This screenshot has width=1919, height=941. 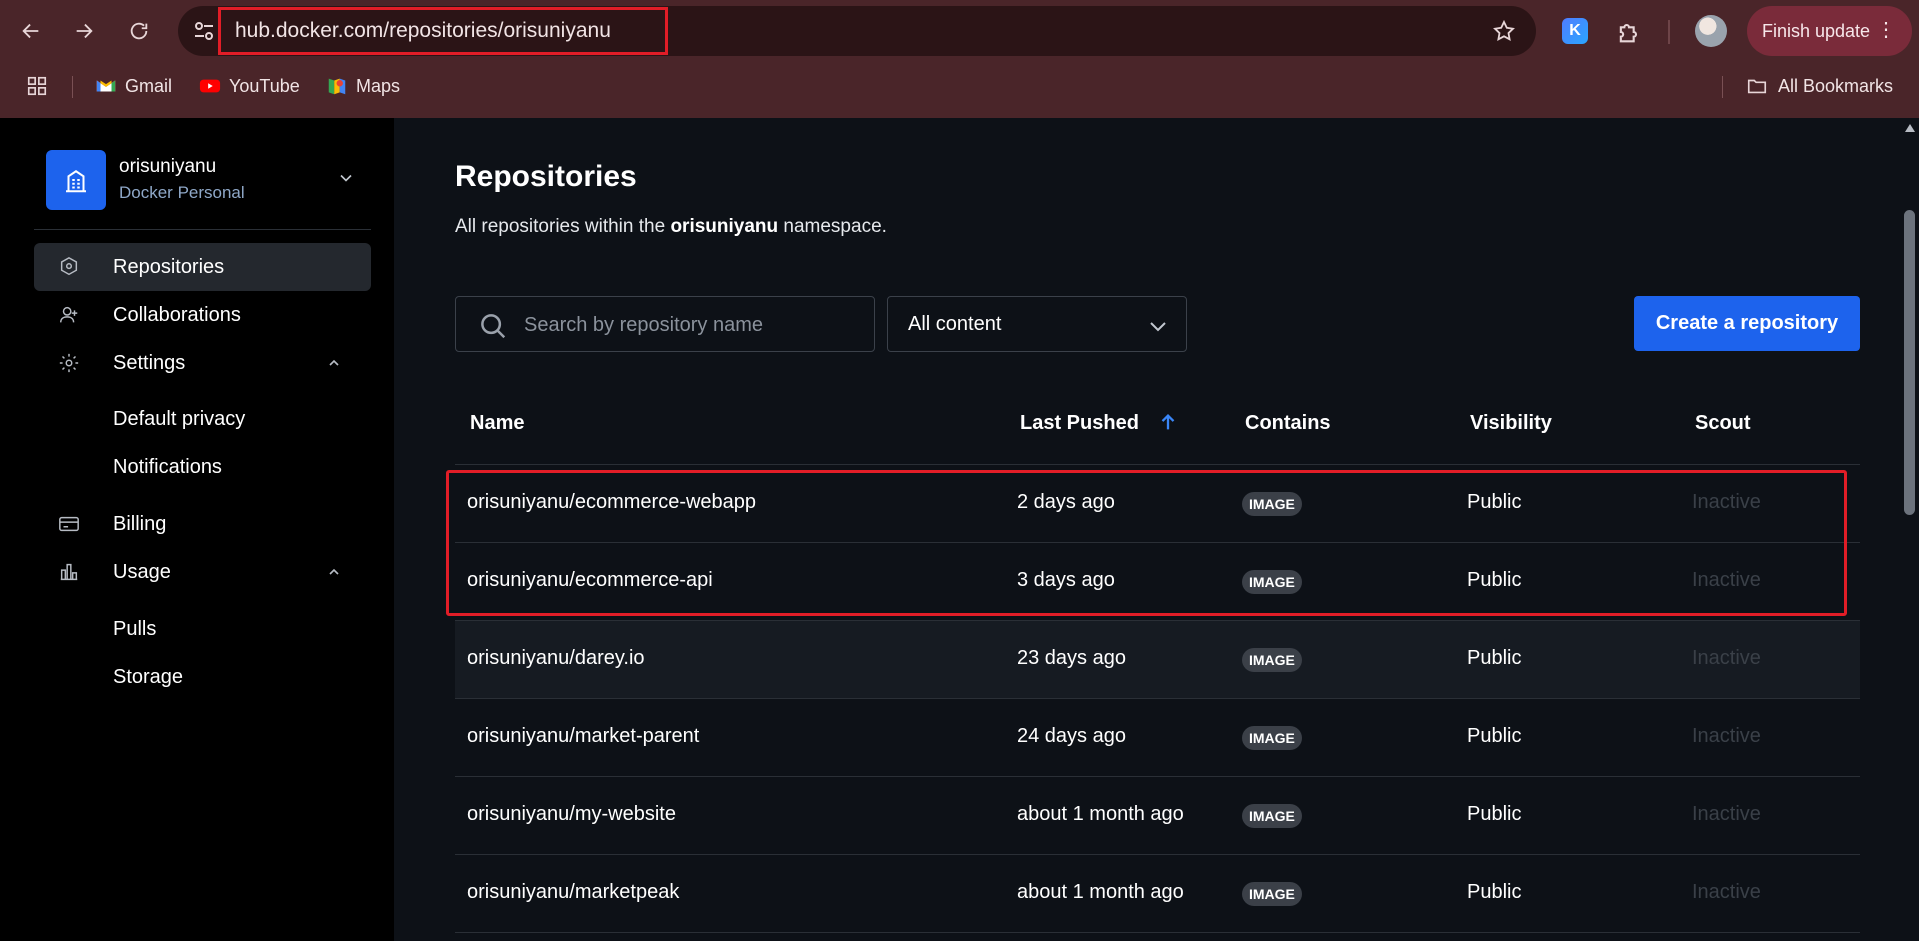 I want to click on repository-search, so click(x=665, y=324).